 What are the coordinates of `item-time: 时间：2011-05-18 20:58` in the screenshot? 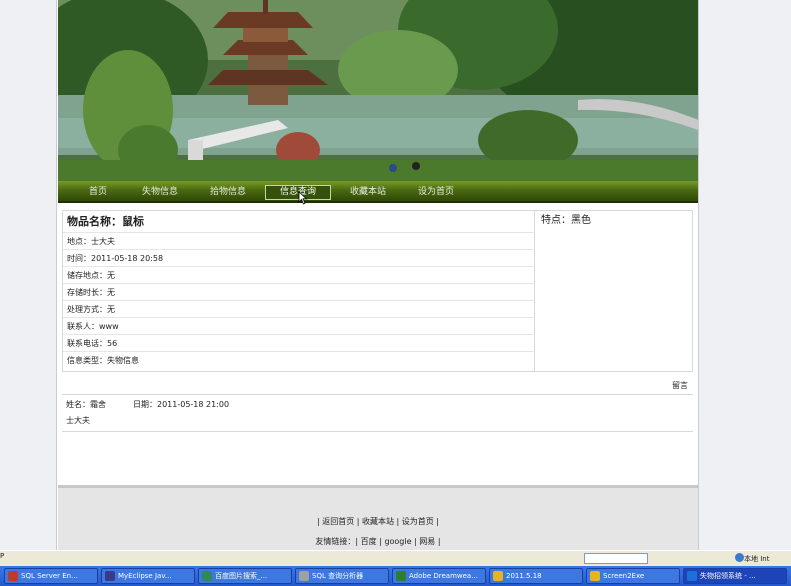 It's located at (299, 258).